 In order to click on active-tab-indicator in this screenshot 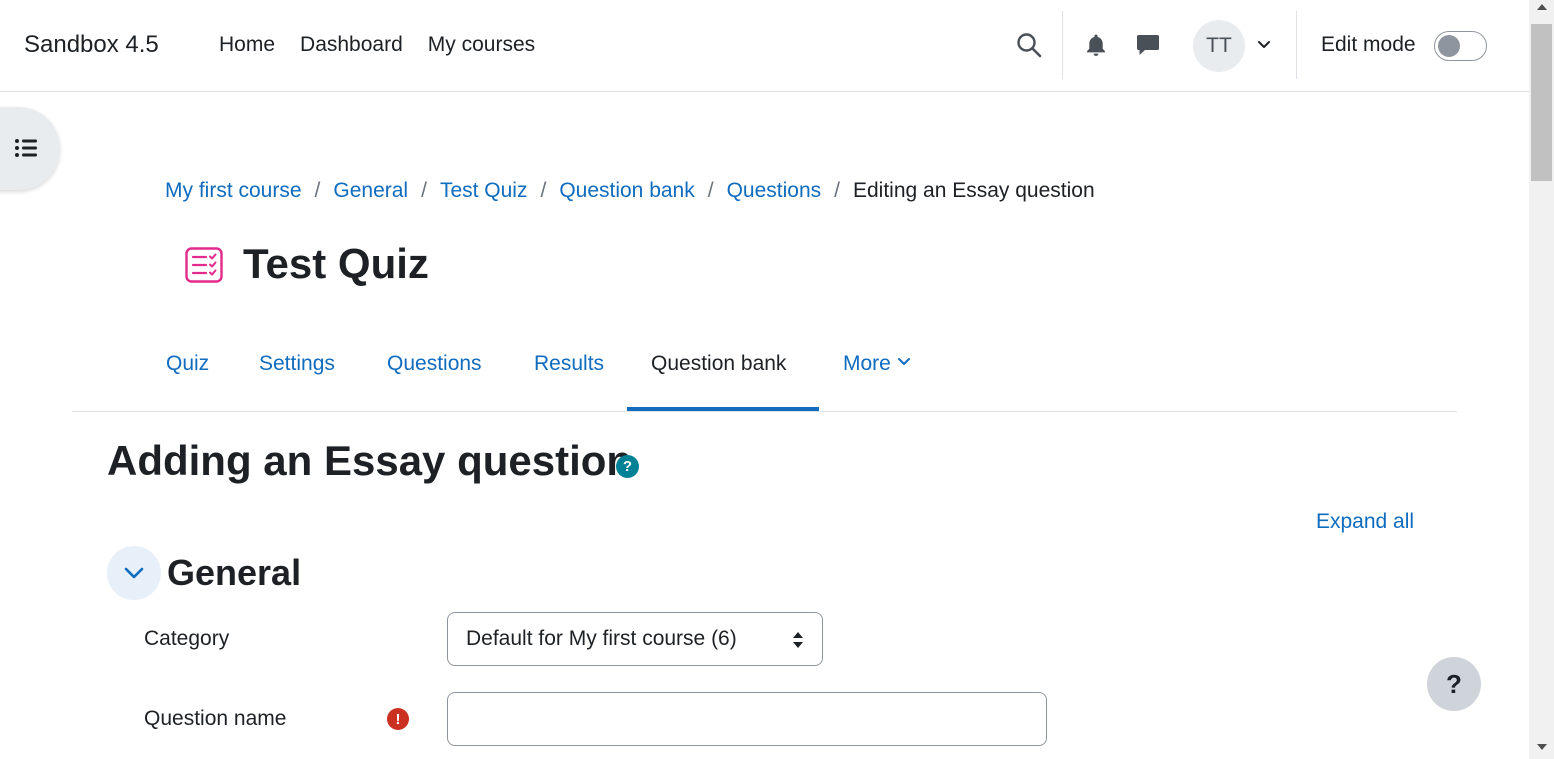, I will do `click(723, 409)`.